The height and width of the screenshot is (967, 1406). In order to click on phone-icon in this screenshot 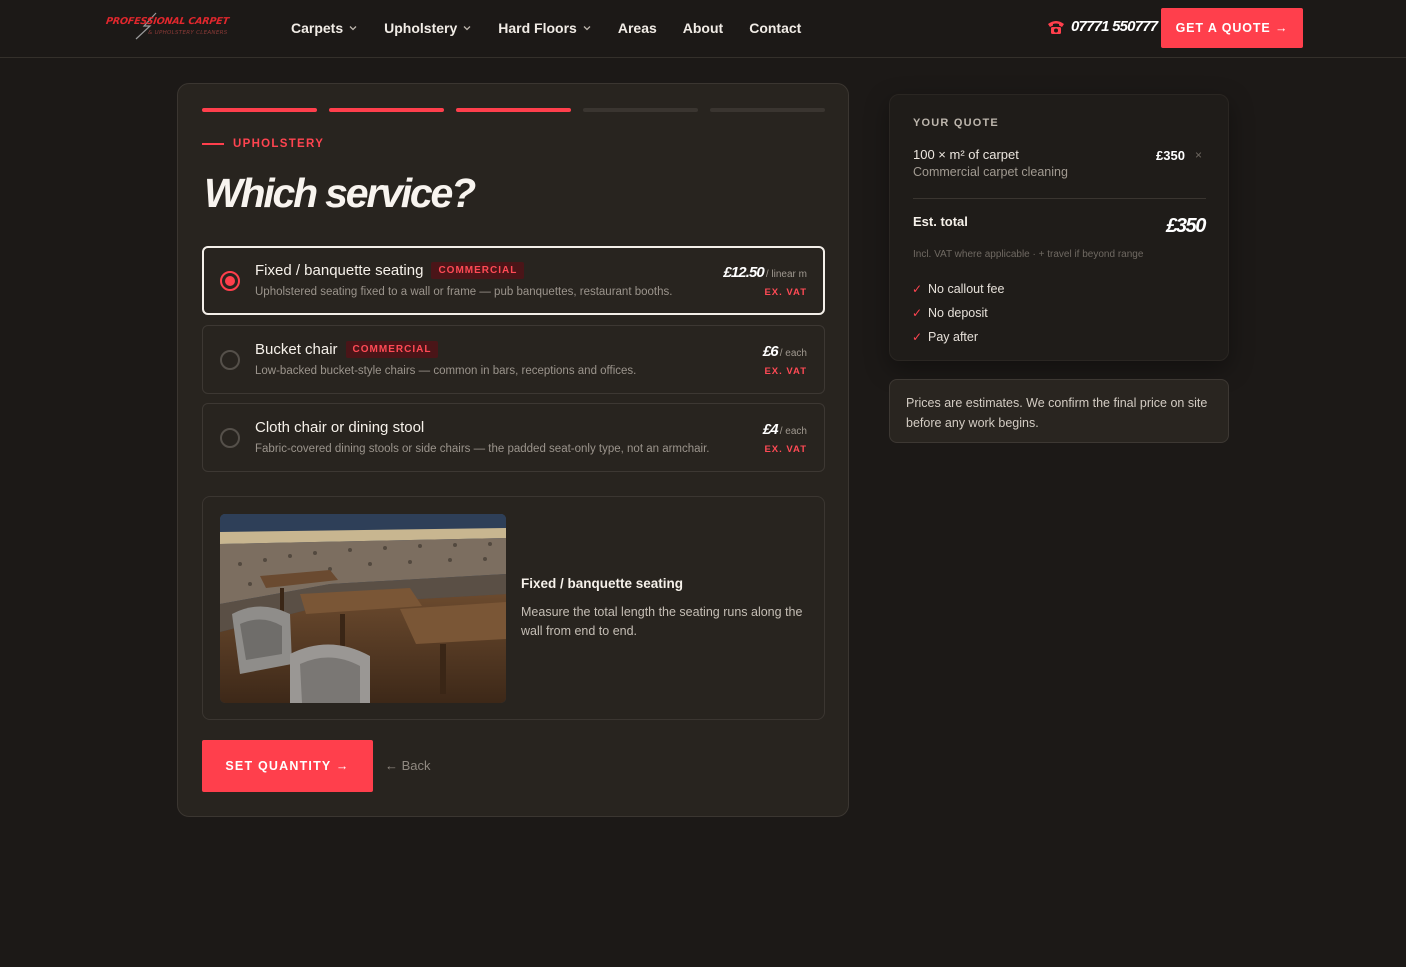, I will do `click(1056, 27)`.